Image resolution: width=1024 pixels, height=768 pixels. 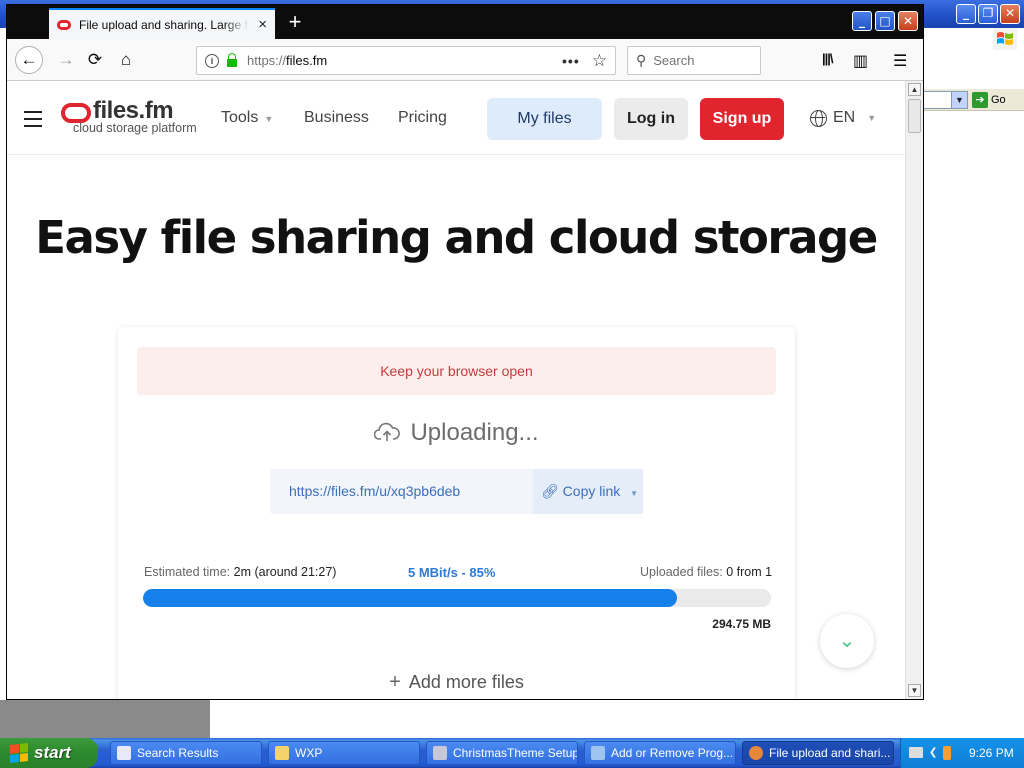 What do you see at coordinates (1010, 14) in the screenshot?
I see `background-close-button: ✕` at bounding box center [1010, 14].